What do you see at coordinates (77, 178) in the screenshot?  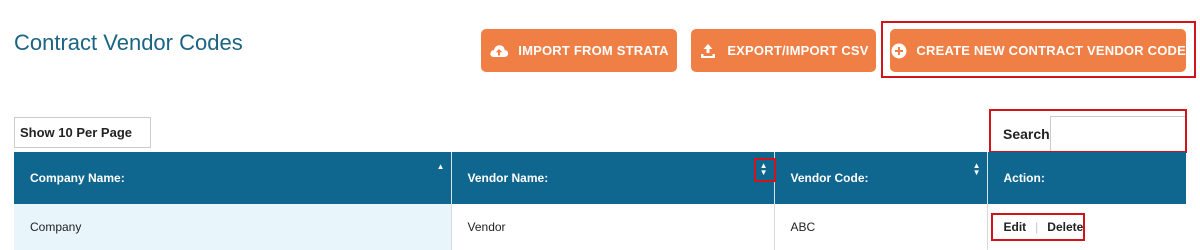 I see `column-header-label: Company Name:` at bounding box center [77, 178].